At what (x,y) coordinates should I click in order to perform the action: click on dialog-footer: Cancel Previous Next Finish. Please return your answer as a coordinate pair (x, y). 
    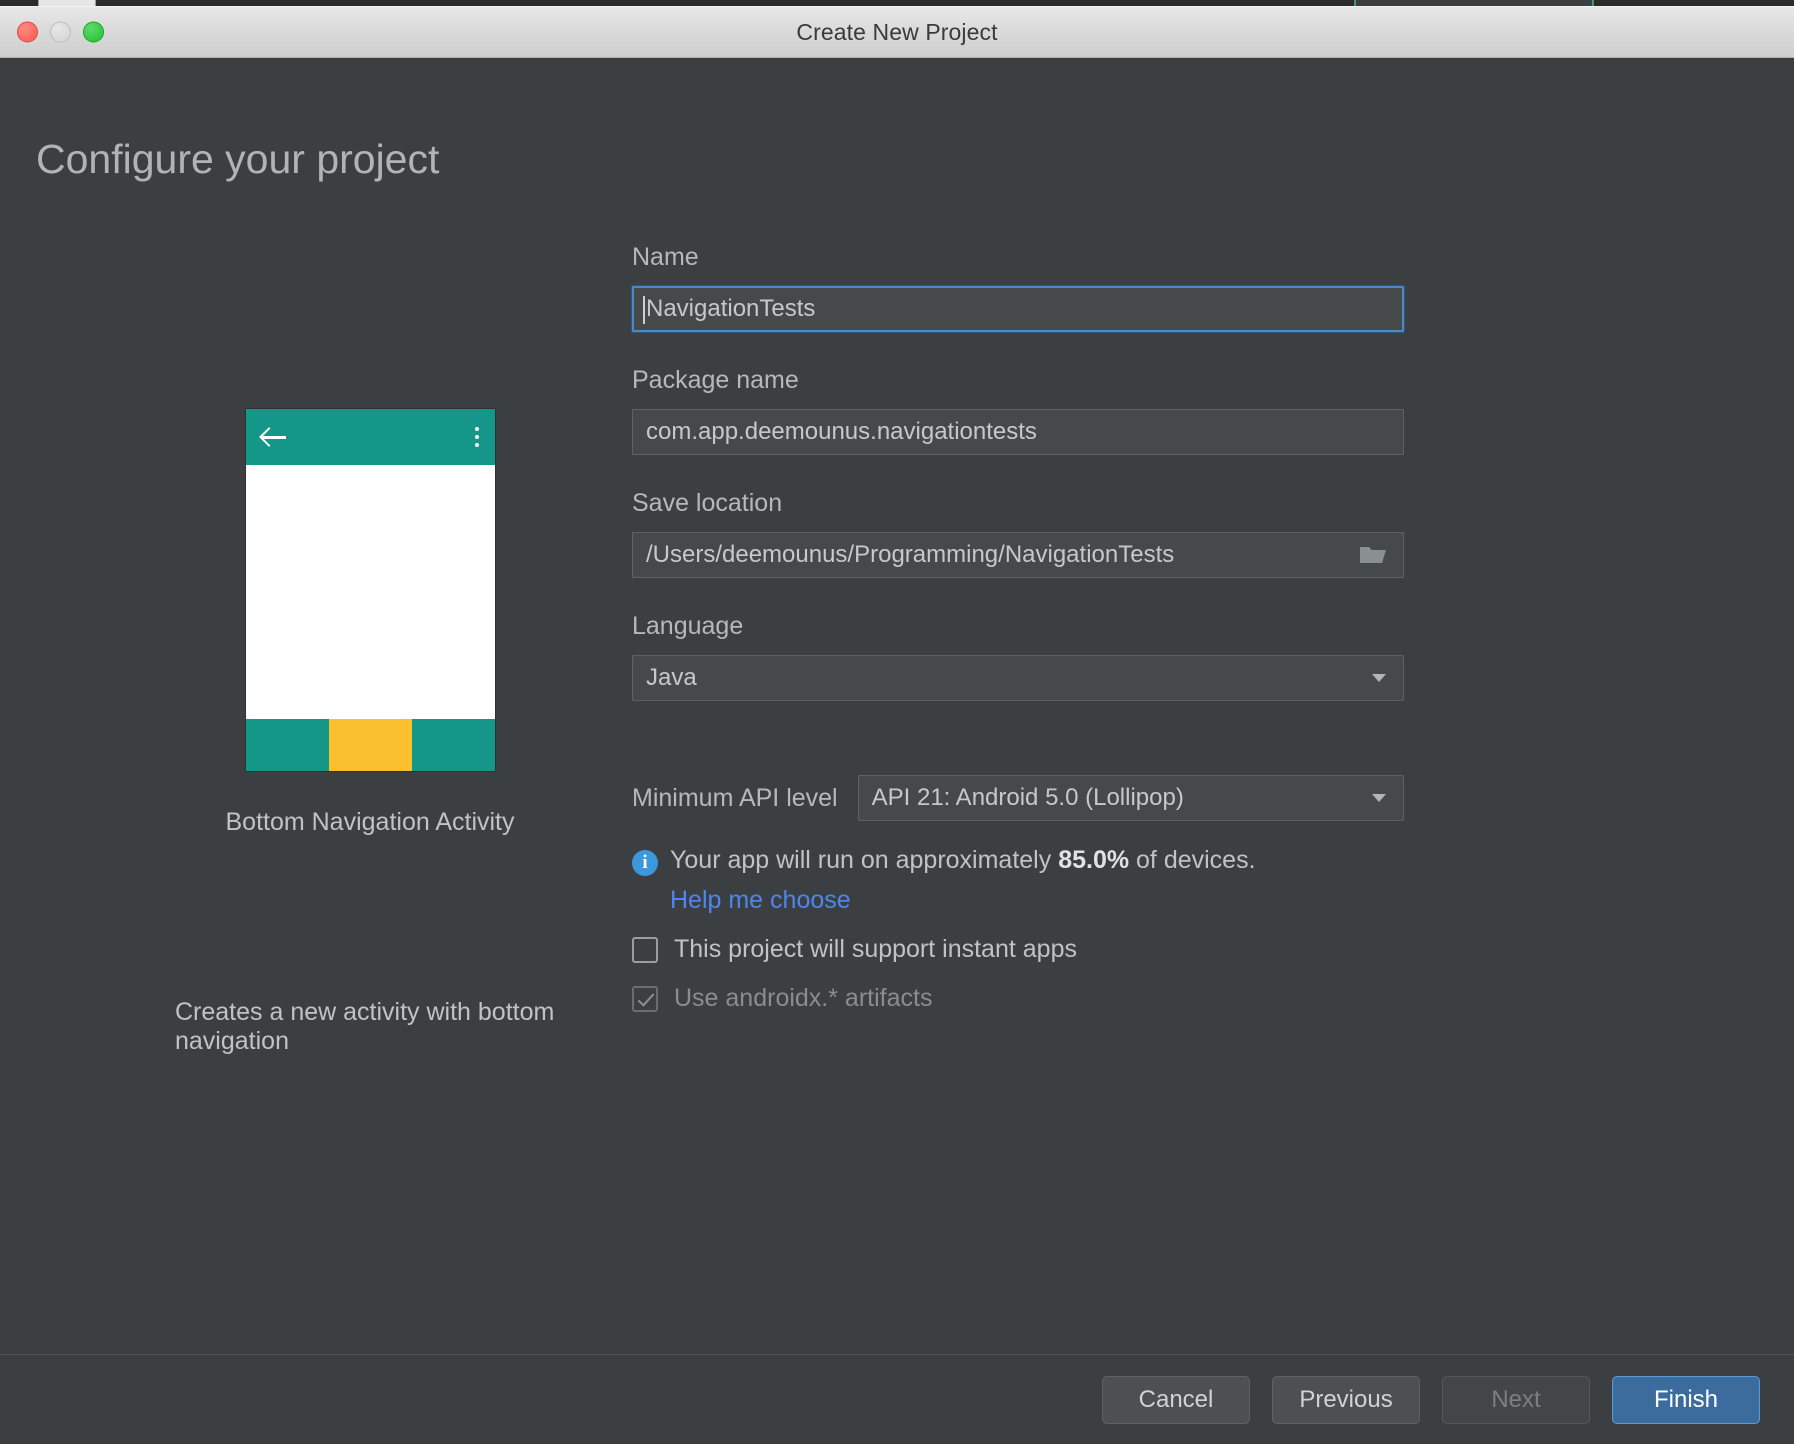
    Looking at the image, I should click on (897, 1399).